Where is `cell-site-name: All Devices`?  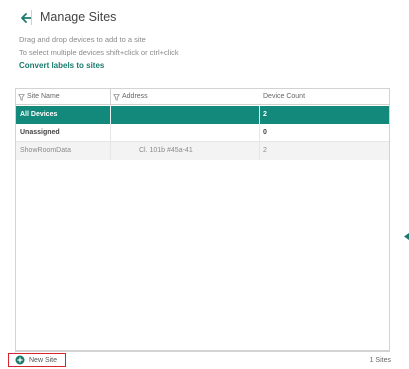
cell-site-name: All Devices is located at coordinates (39, 114).